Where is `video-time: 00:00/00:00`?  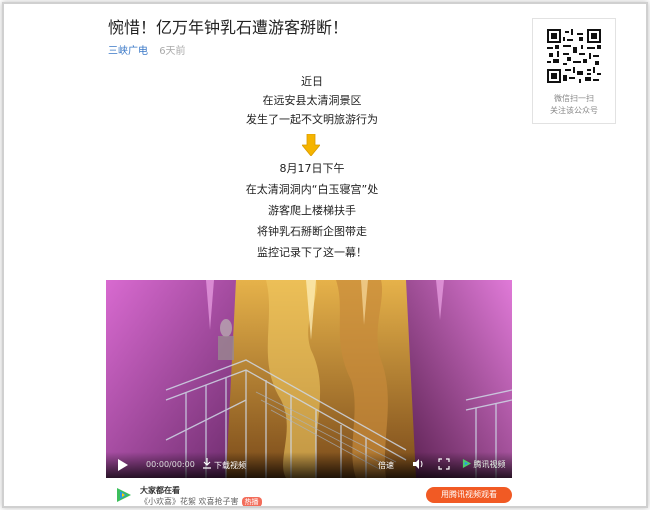
video-time: 00:00/00:00 is located at coordinates (170, 464).